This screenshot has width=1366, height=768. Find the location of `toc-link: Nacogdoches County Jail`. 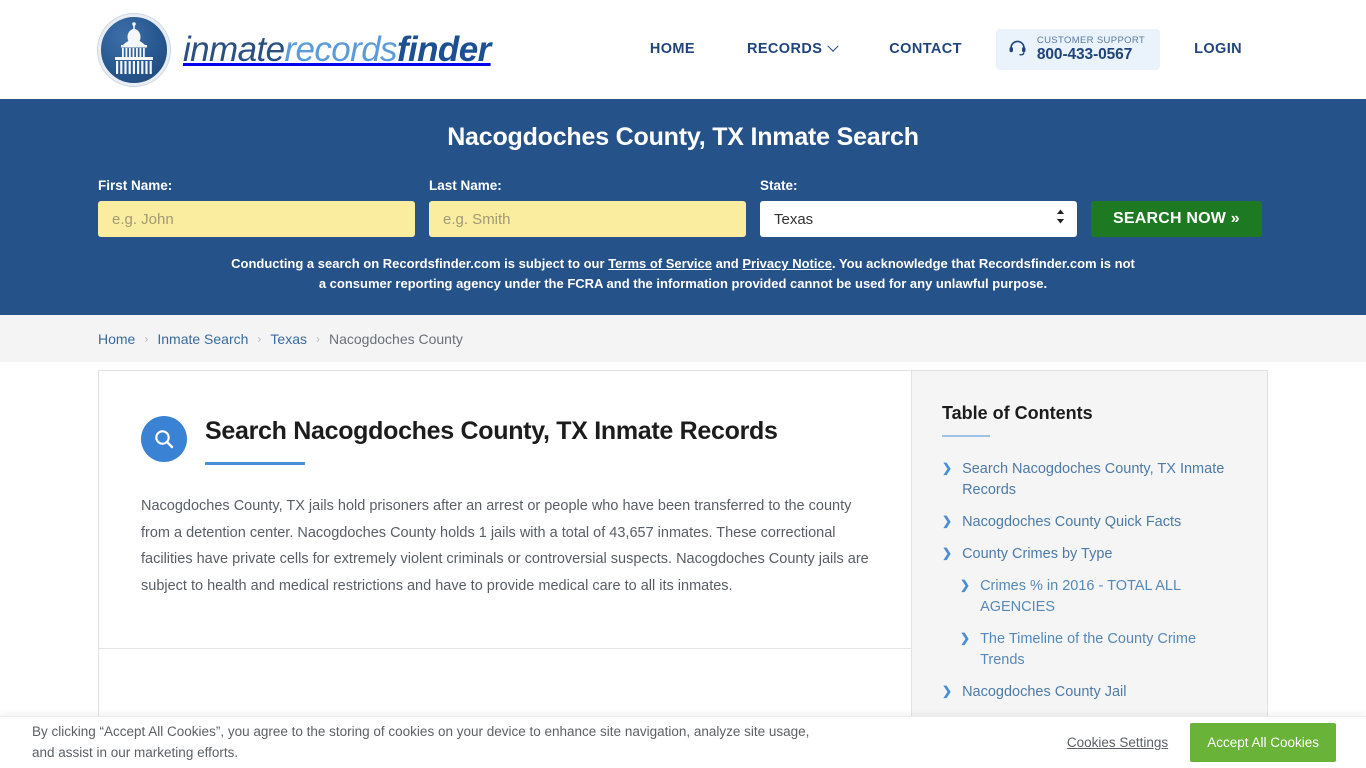

toc-link: Nacogdoches County Jail is located at coordinates (1044, 692).